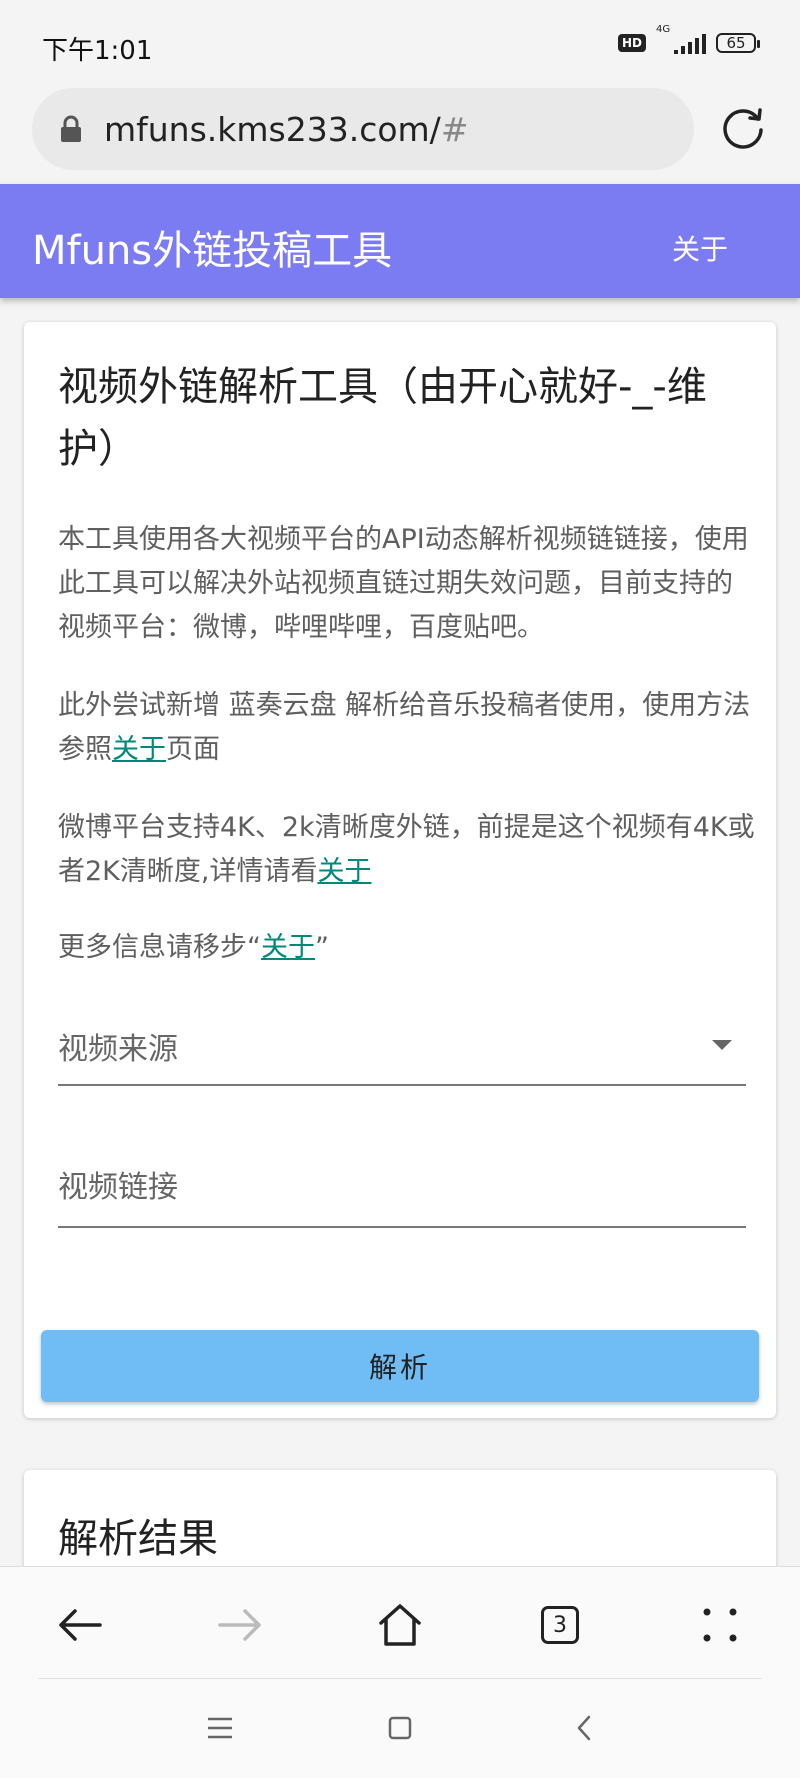 The image size is (800, 1778). Describe the element at coordinates (400, 1678) in the screenshot. I see `nav-divider` at that location.